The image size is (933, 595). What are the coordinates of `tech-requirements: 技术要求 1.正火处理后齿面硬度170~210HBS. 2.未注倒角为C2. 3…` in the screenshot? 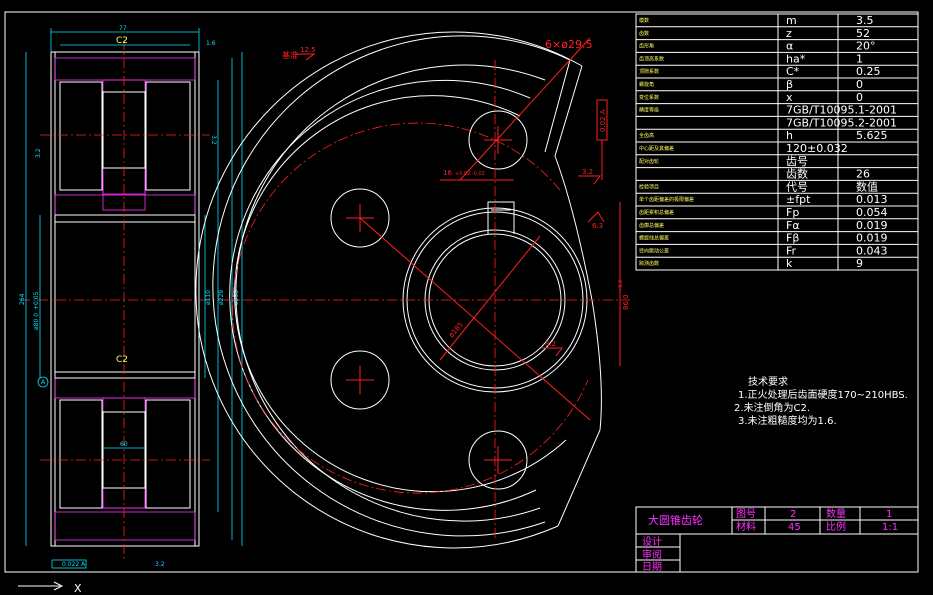 It's located at (821, 401).